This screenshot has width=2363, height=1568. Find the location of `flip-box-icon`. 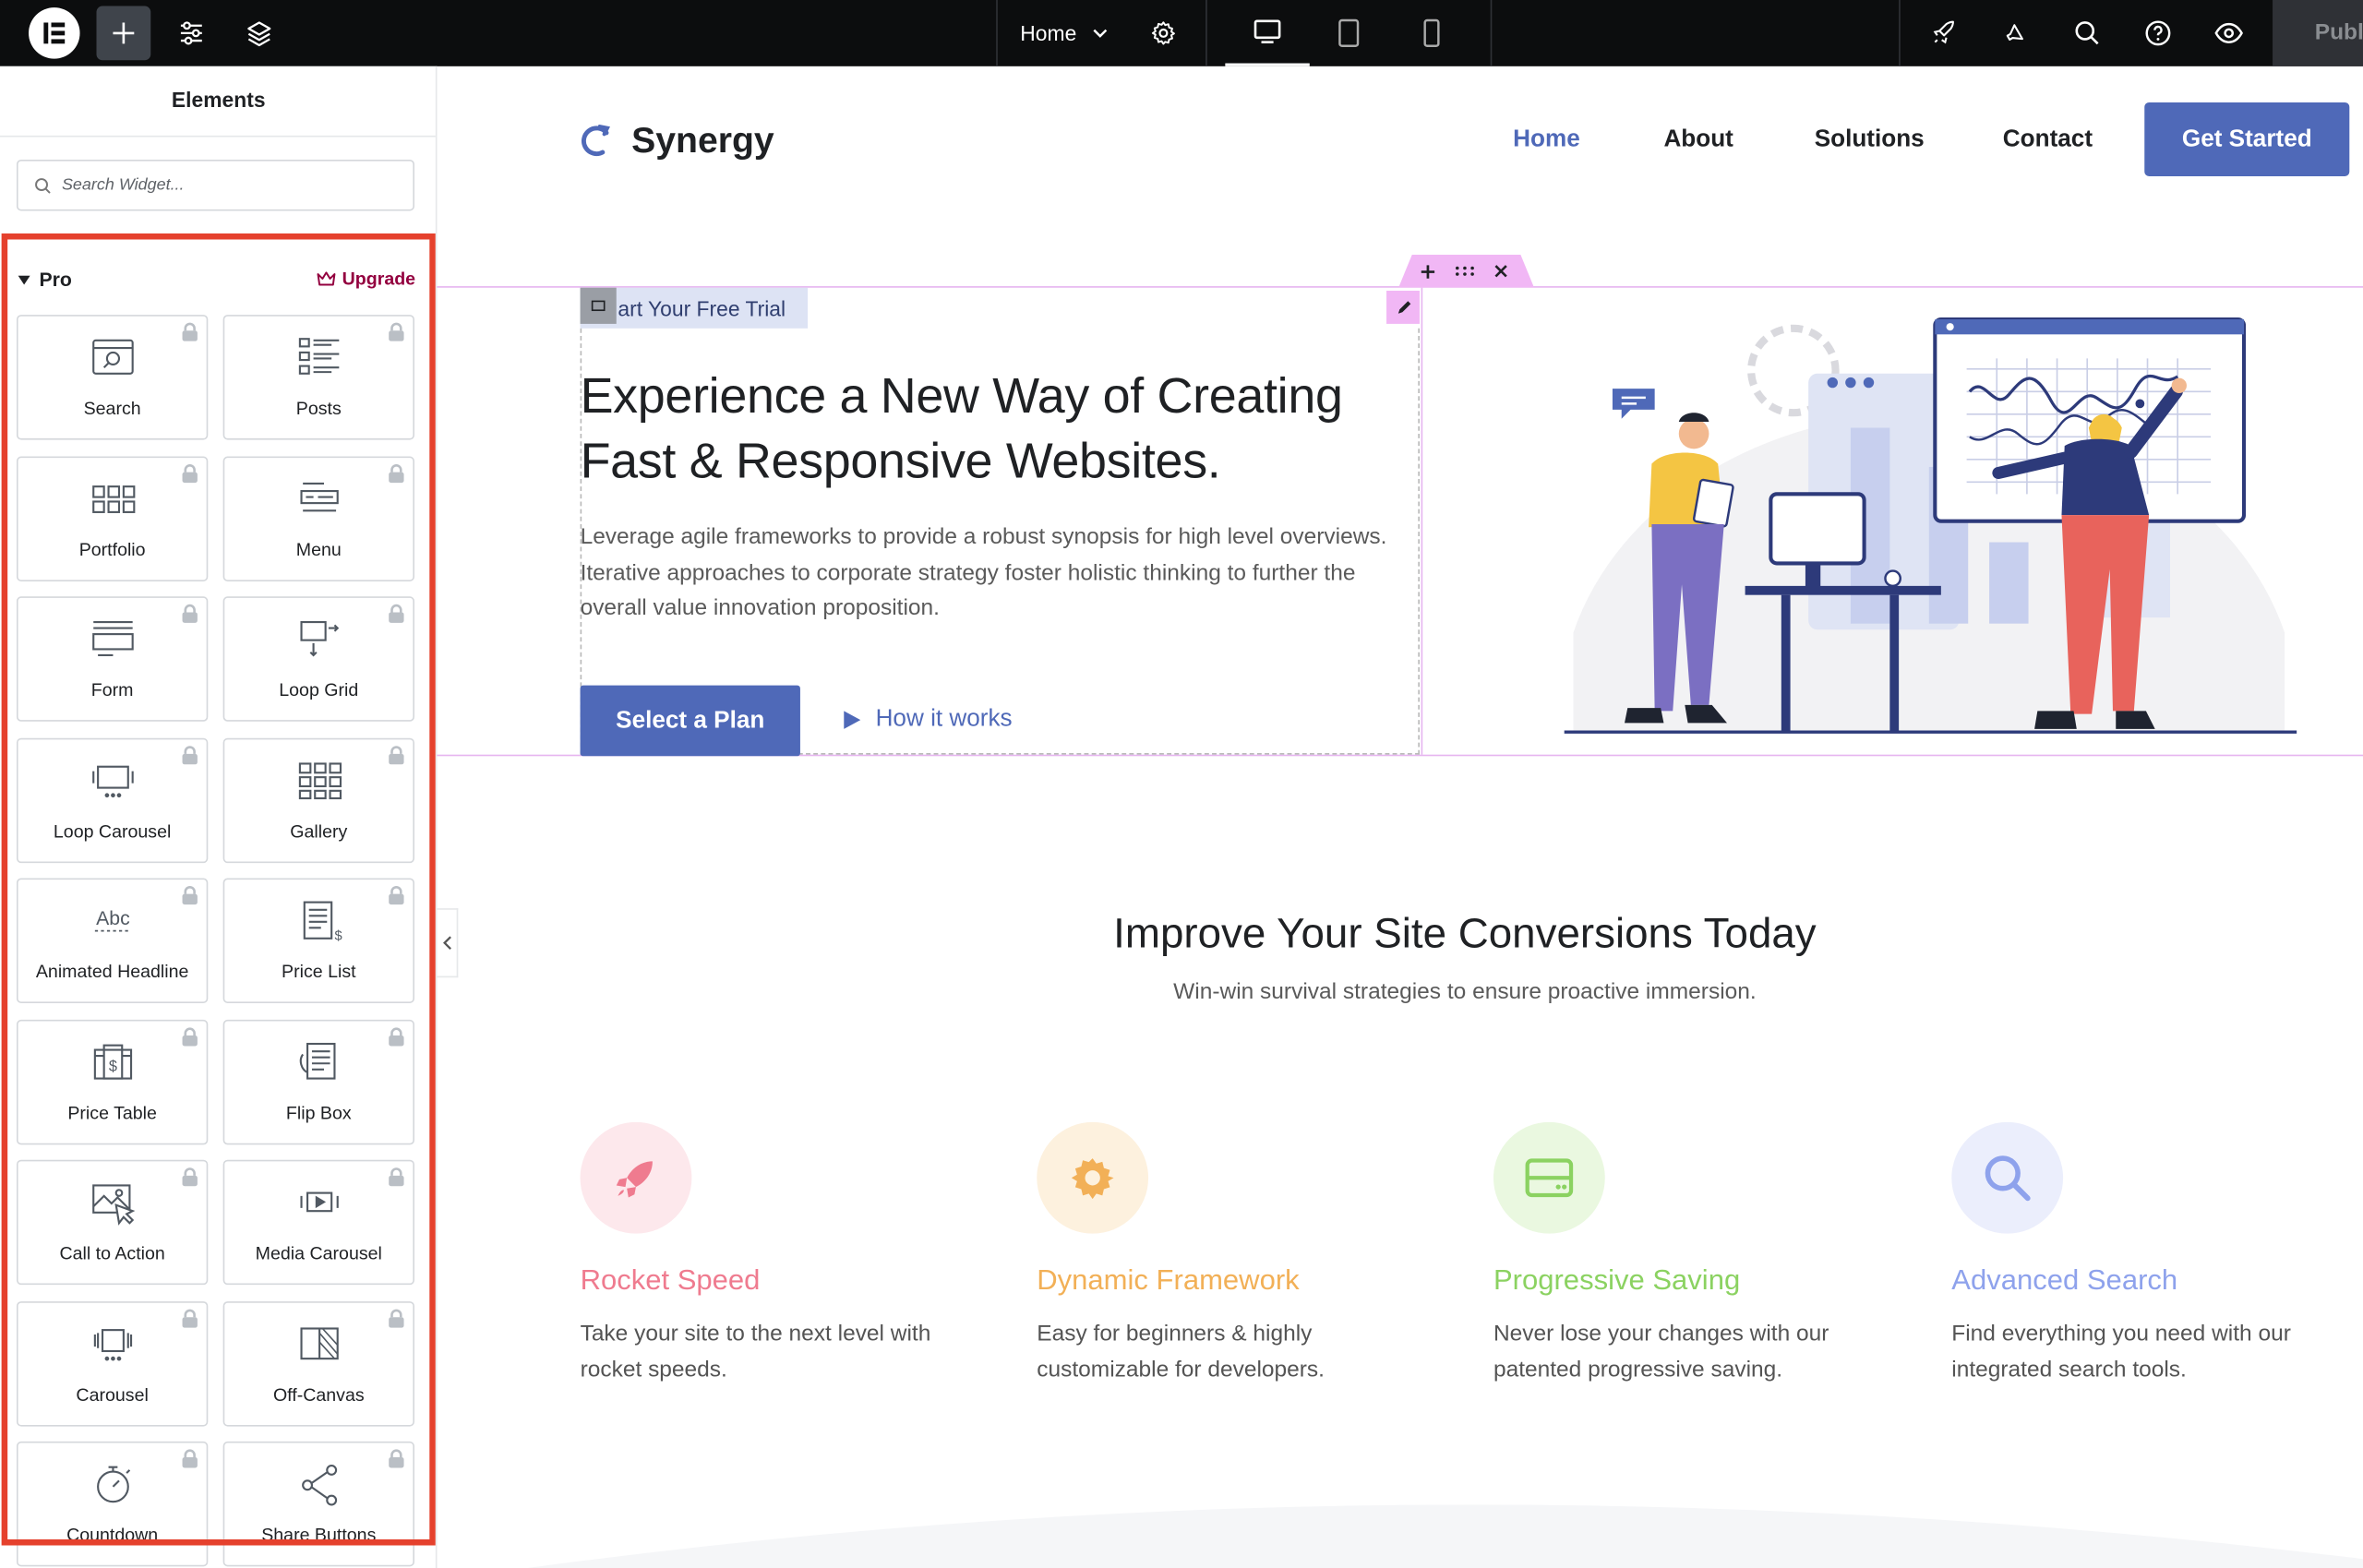

flip-box-icon is located at coordinates (316, 1061).